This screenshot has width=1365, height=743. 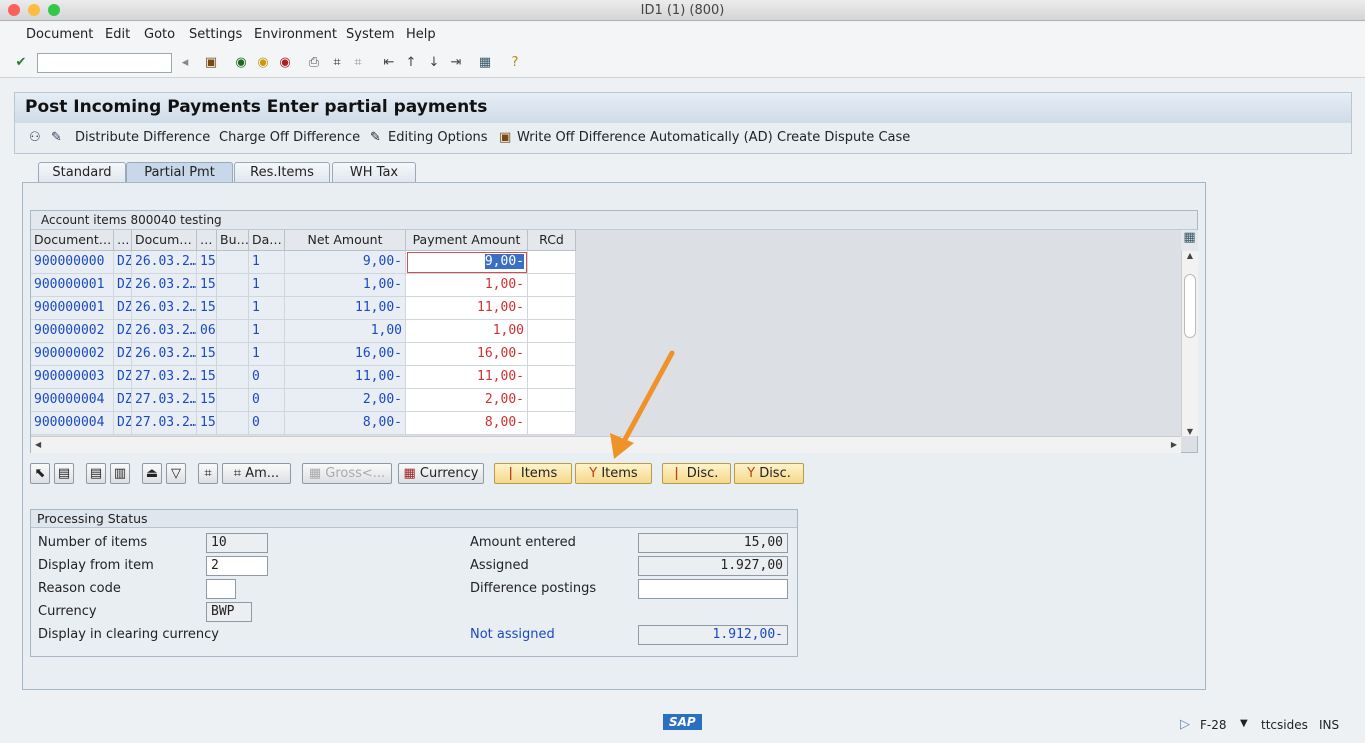 What do you see at coordinates (152, 473) in the screenshot?
I see `sort-button: ⏏` at bounding box center [152, 473].